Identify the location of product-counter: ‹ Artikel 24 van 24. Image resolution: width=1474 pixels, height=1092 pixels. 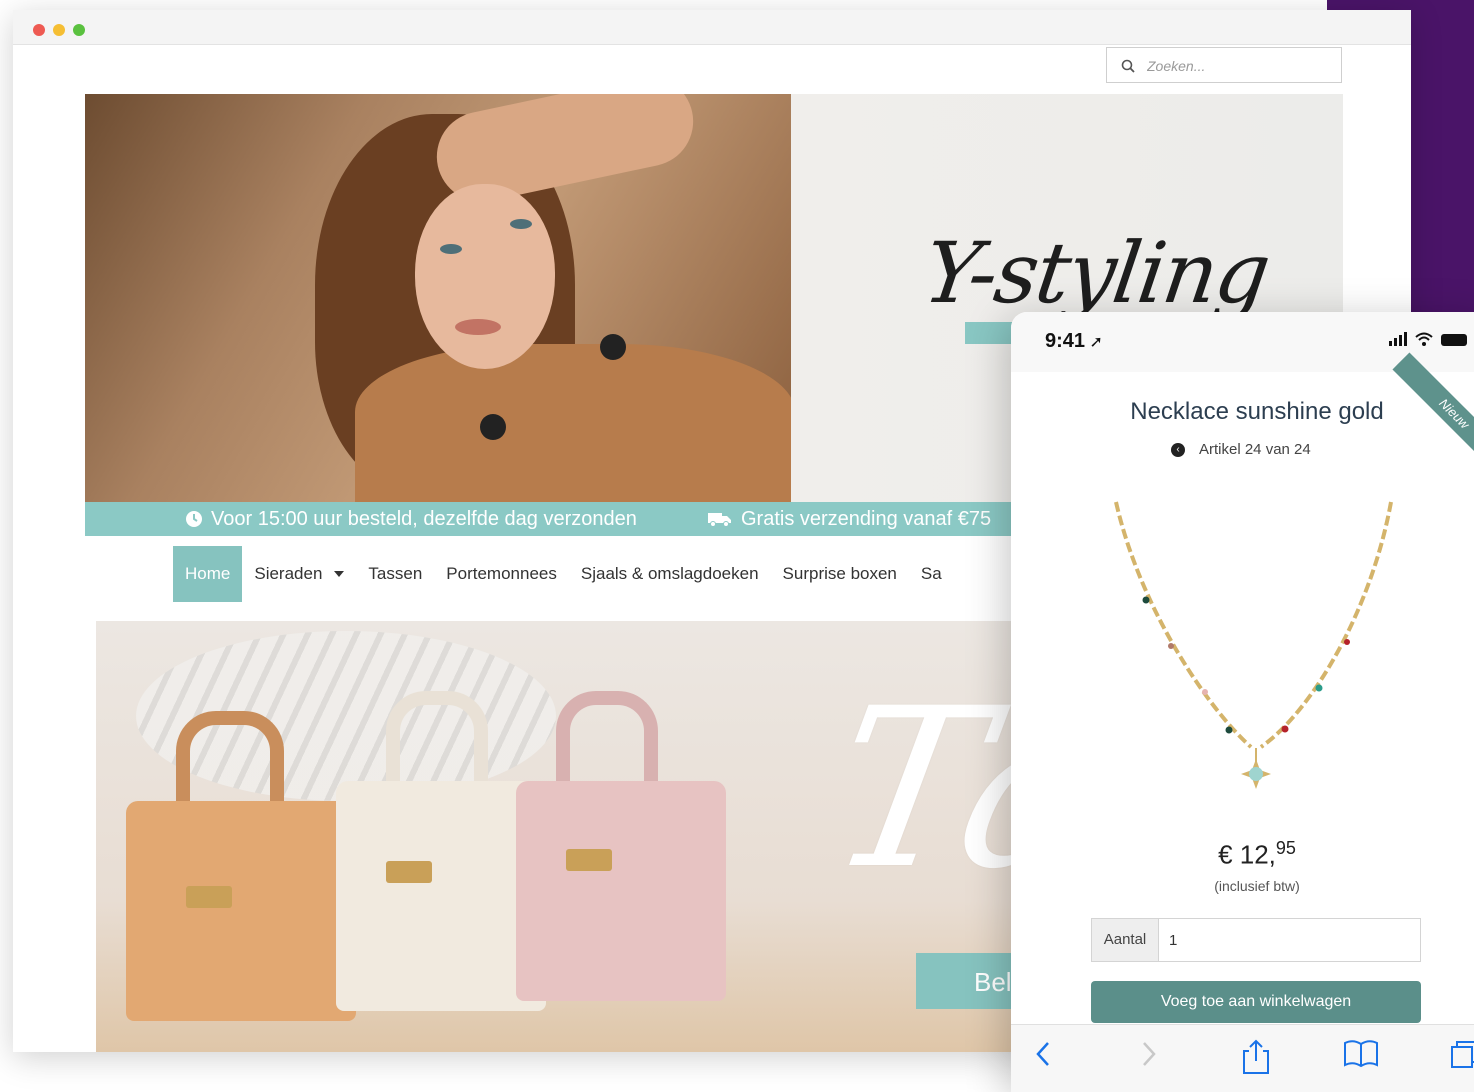
(1241, 449).